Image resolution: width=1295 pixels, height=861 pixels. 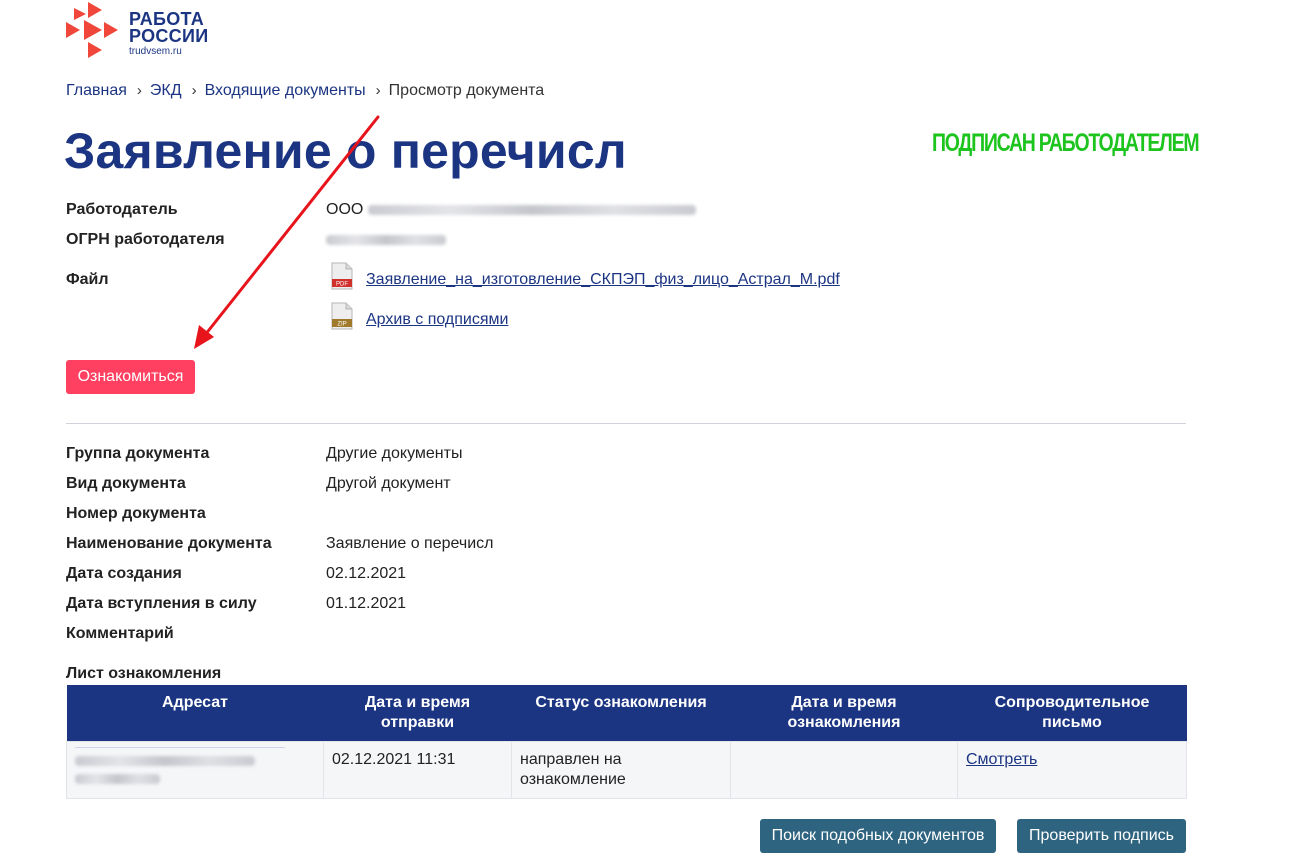 What do you see at coordinates (195, 713) in the screenshot?
I see `column-header-addressee: Адресат` at bounding box center [195, 713].